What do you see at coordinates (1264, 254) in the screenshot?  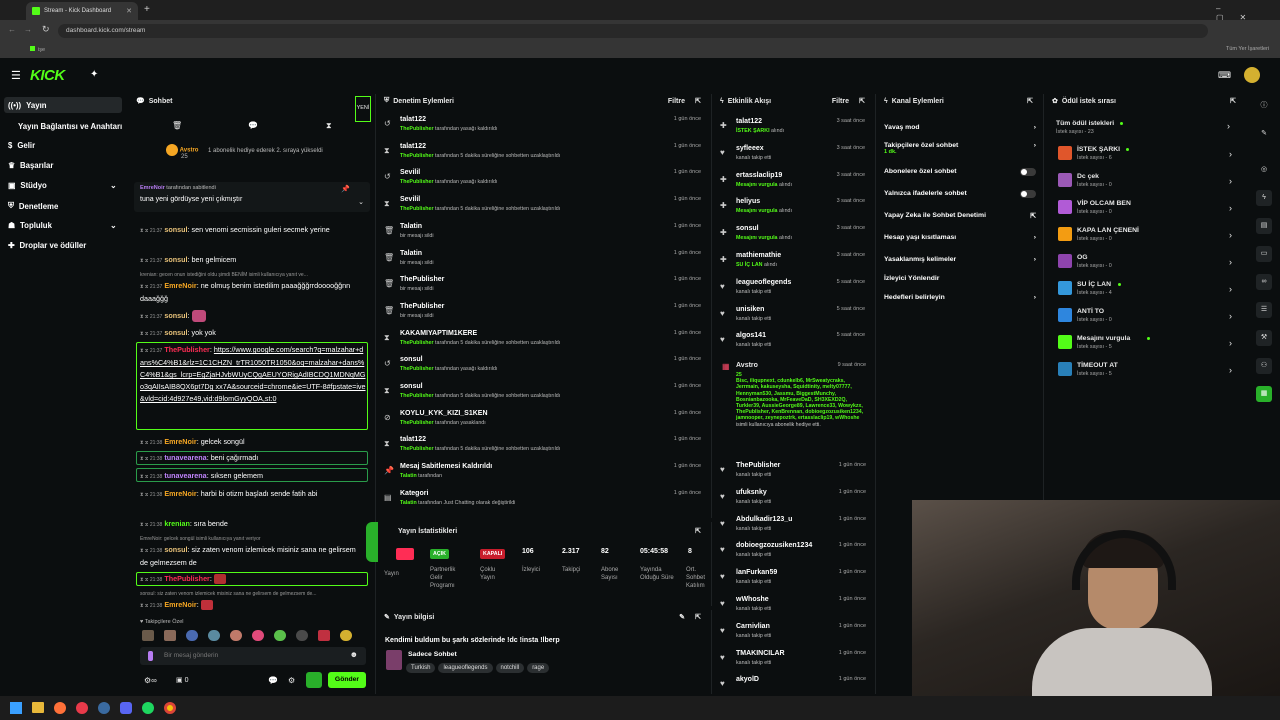 I see `chat-icon: ▭` at bounding box center [1264, 254].